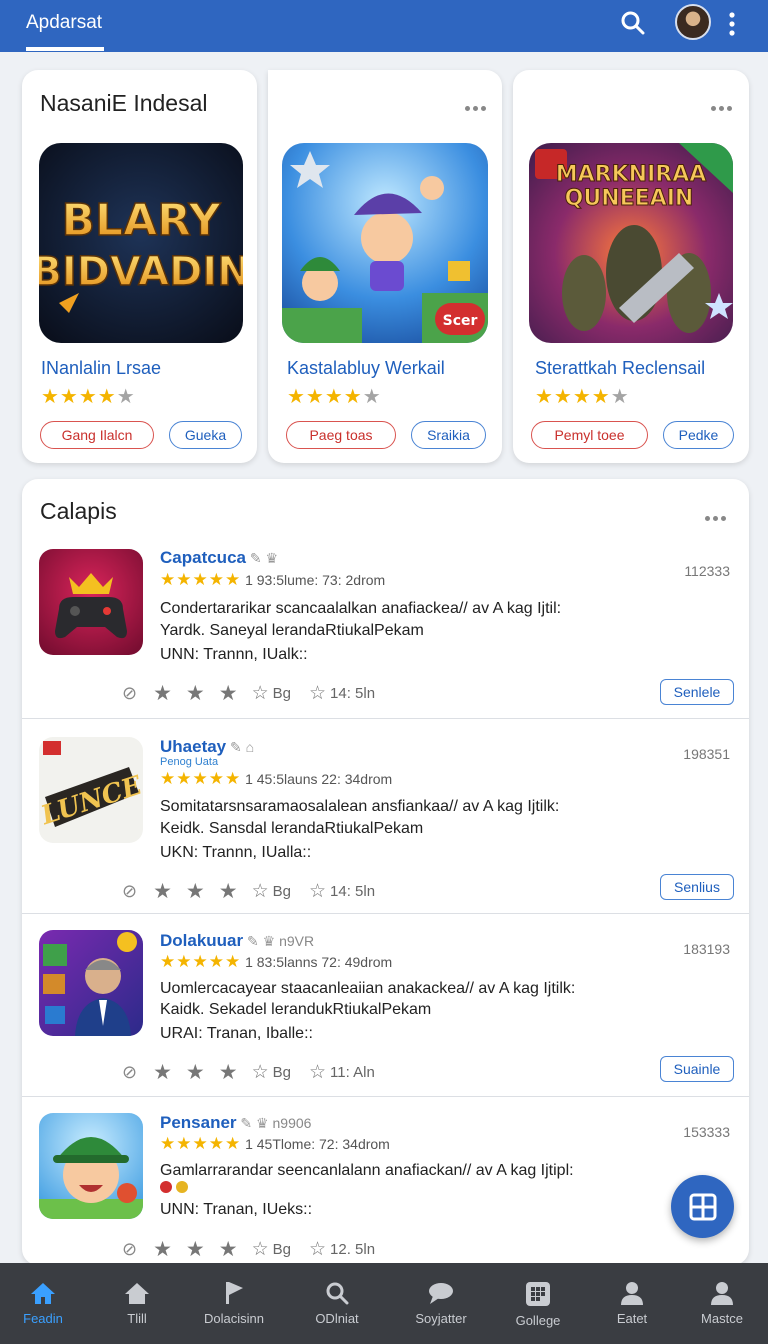 This screenshot has width=768, height=1344. What do you see at coordinates (275, 1143) in the screenshot?
I see `app-meta: ★★★★★ 1 45Tlome: 72: 34drom` at bounding box center [275, 1143].